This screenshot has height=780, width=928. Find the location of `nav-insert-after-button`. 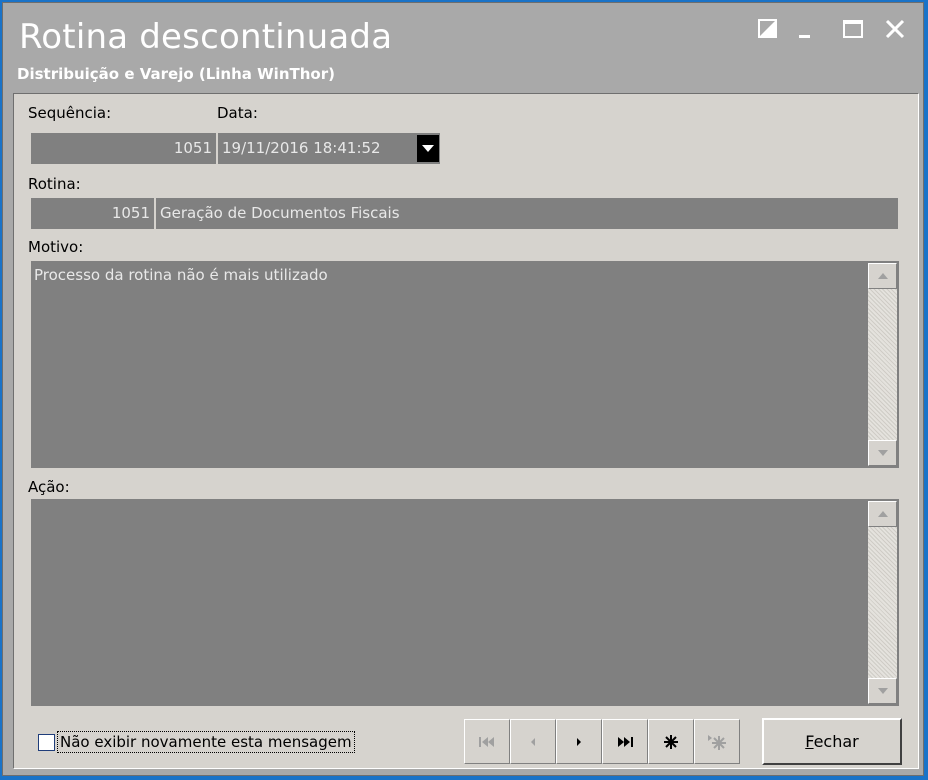

nav-insert-after-button is located at coordinates (717, 741).